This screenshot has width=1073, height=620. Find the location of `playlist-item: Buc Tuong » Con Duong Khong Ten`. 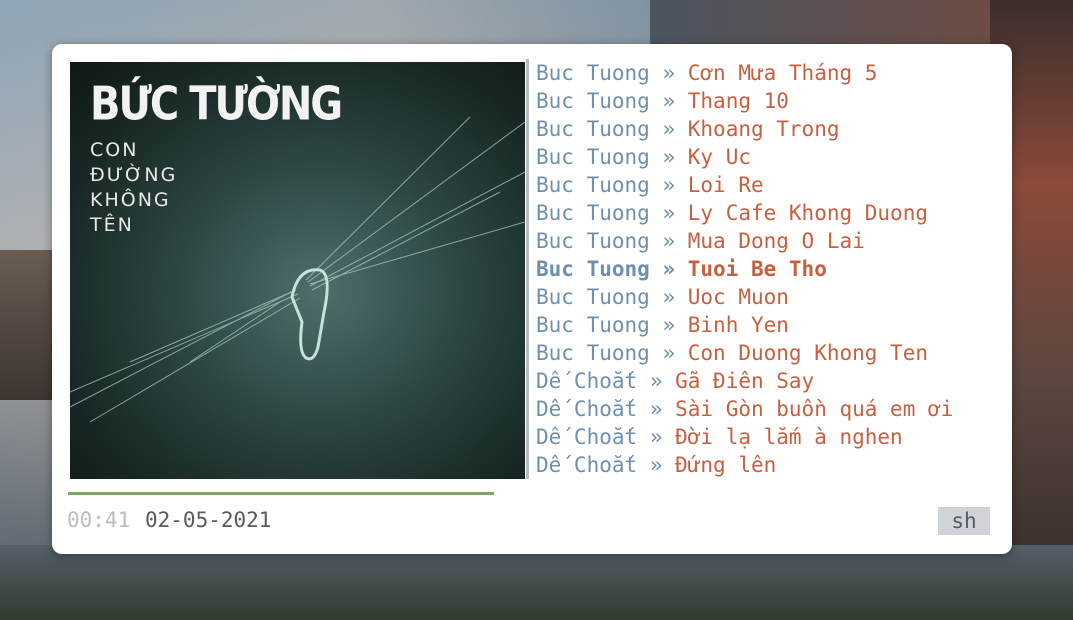

playlist-item: Buc Tuong » Con Duong Khong Ten is located at coordinates (761, 353).